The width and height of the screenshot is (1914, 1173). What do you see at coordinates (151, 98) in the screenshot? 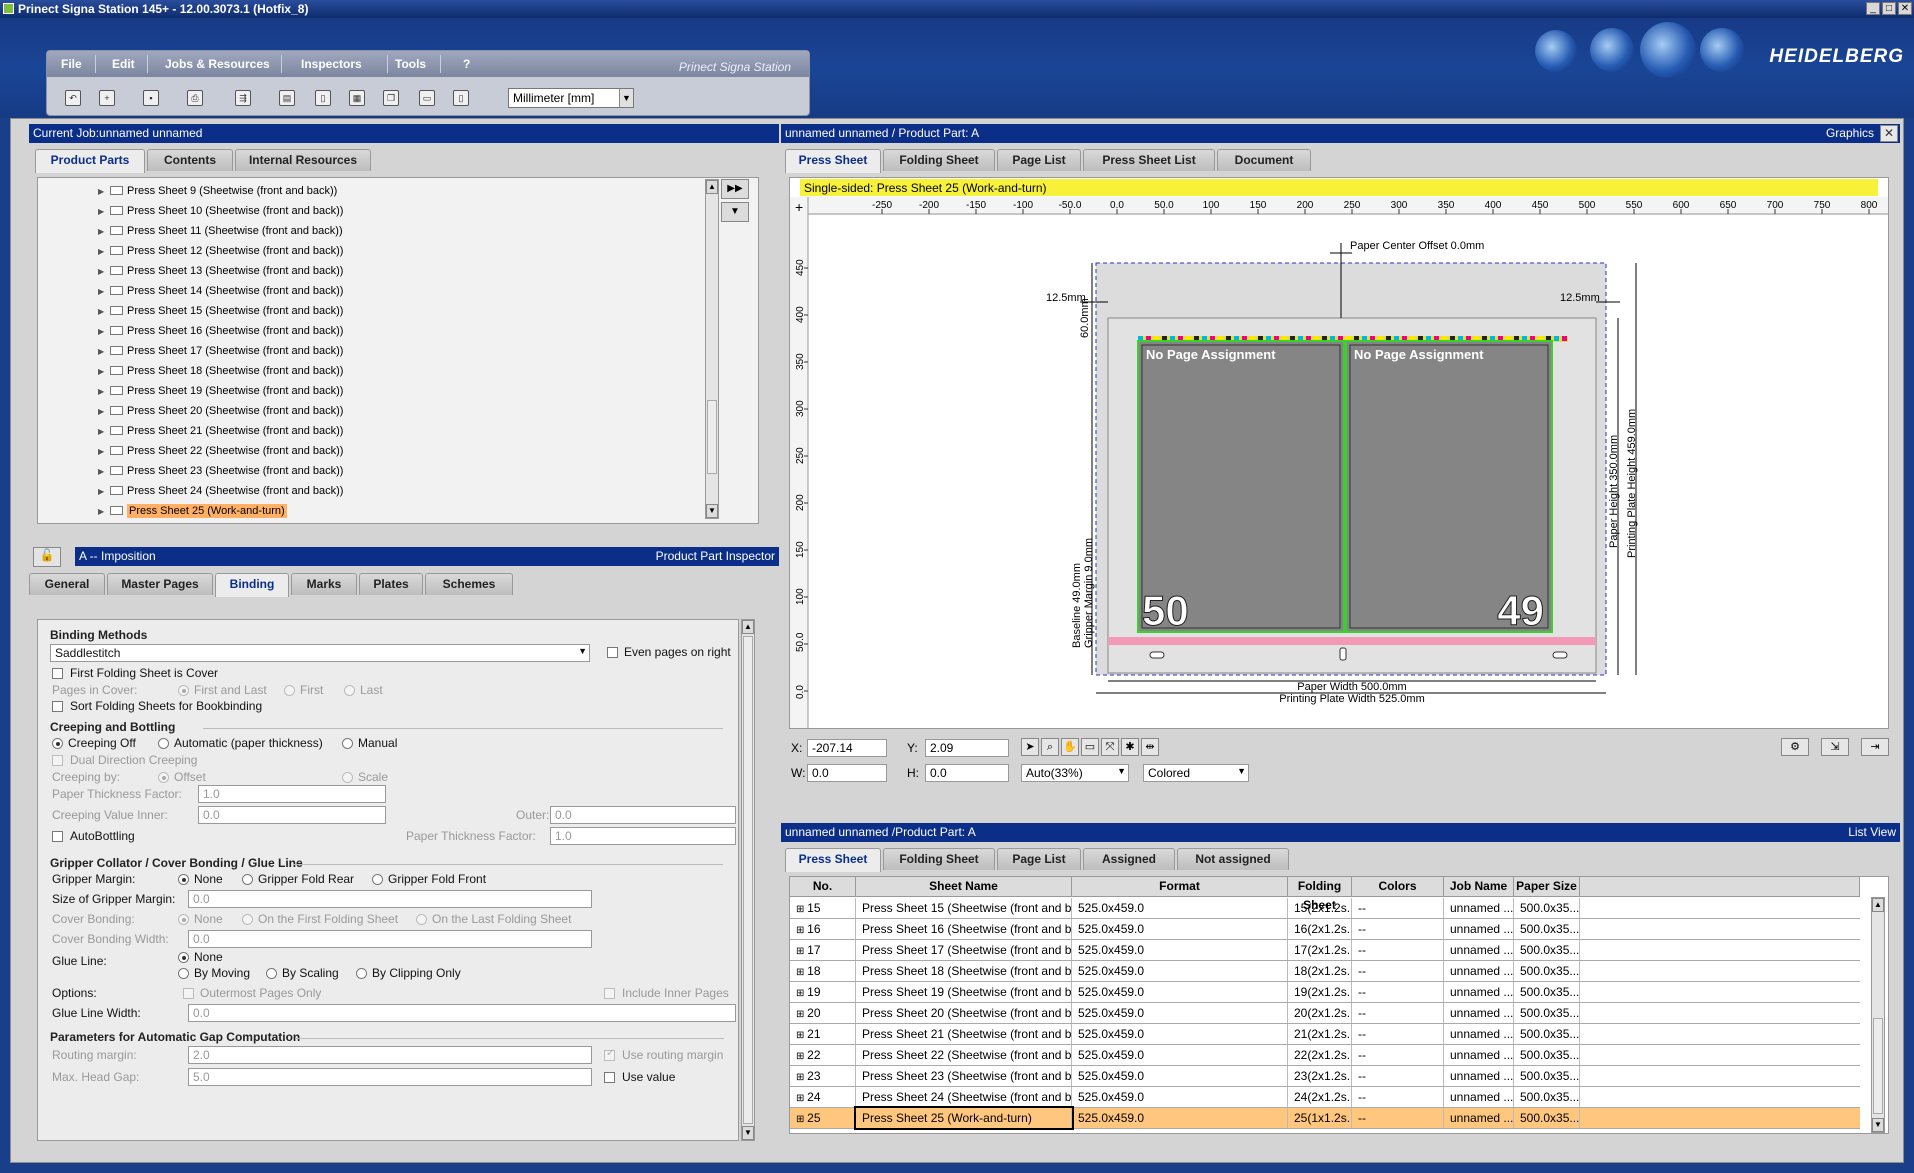
I see `save-icon: ▪` at bounding box center [151, 98].